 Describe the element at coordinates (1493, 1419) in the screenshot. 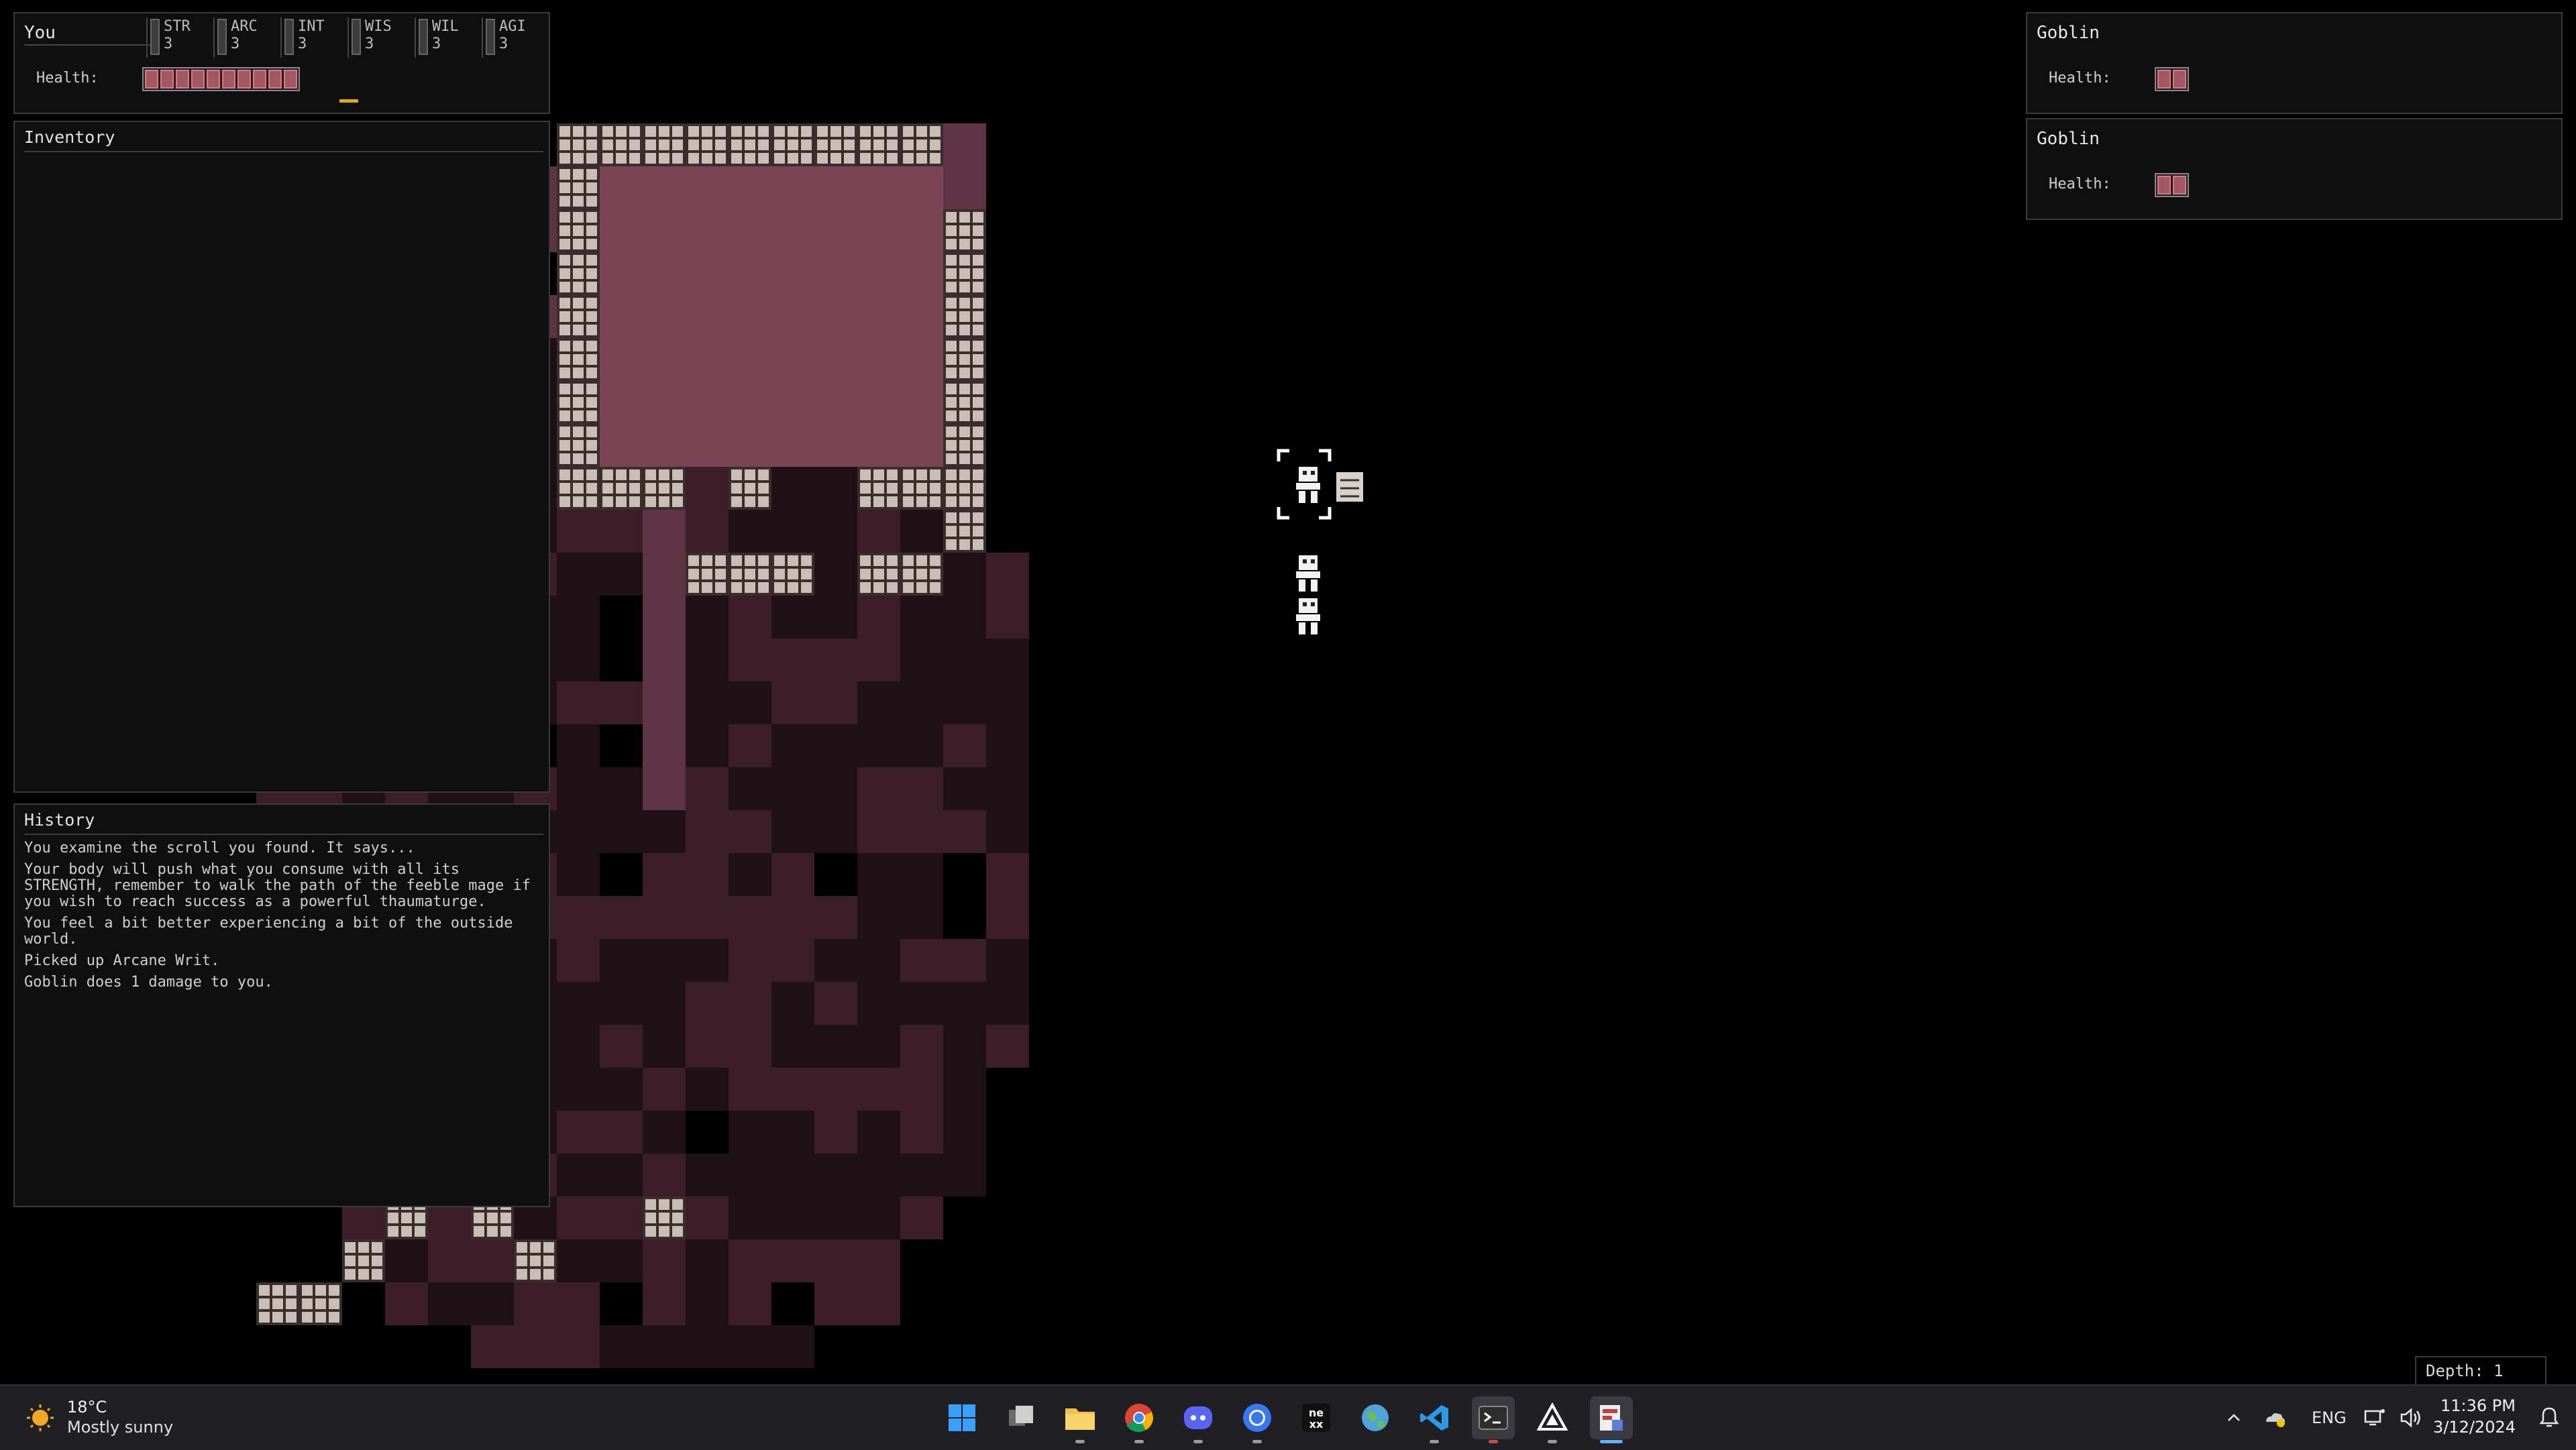

I see `terminal-button` at that location.